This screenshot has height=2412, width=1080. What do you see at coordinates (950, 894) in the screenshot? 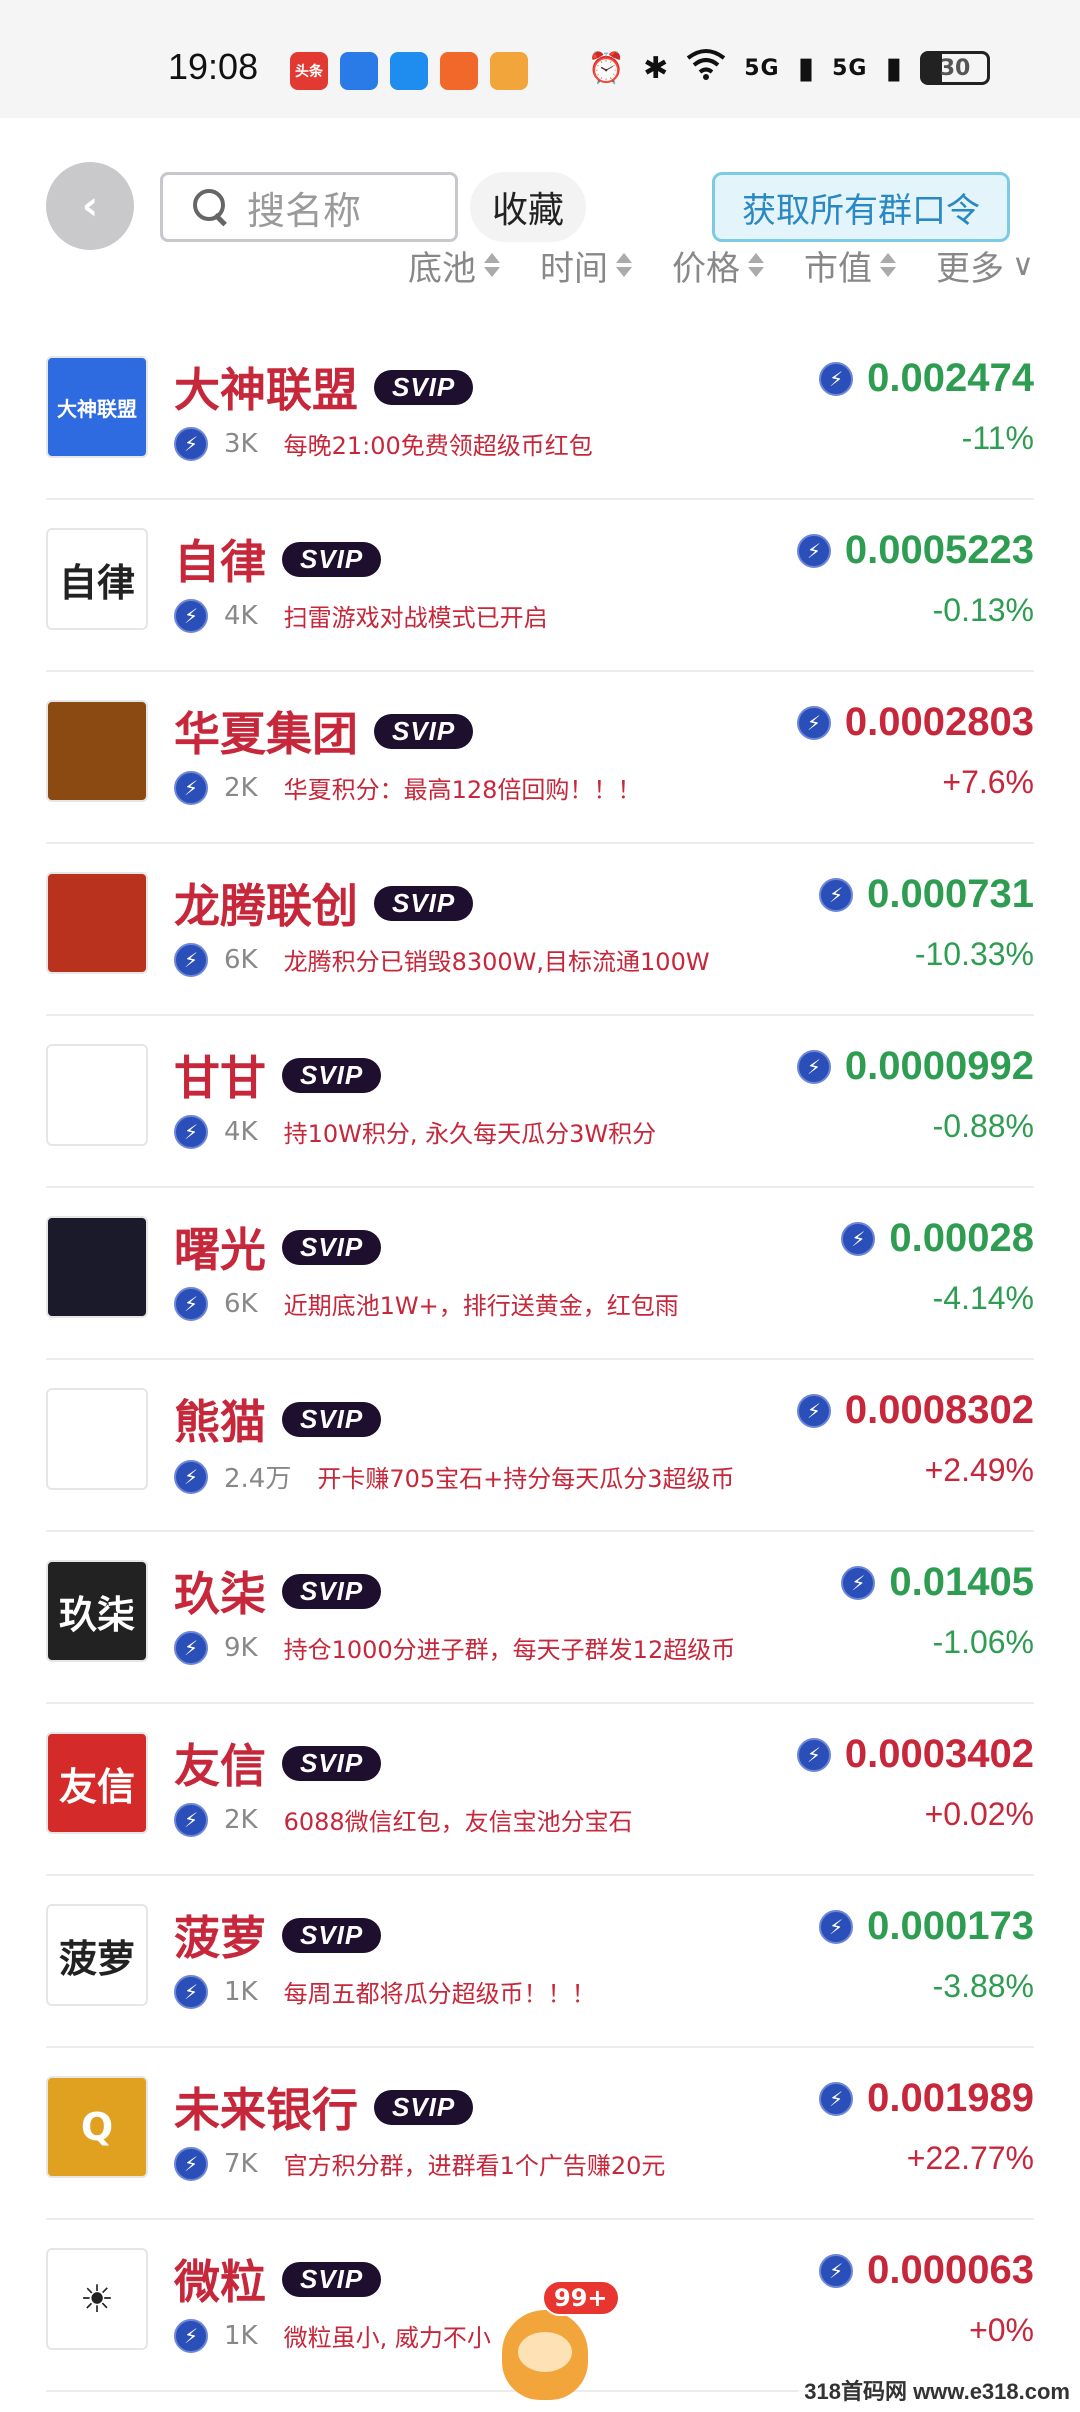
I see `group-price: 0.000731` at bounding box center [950, 894].